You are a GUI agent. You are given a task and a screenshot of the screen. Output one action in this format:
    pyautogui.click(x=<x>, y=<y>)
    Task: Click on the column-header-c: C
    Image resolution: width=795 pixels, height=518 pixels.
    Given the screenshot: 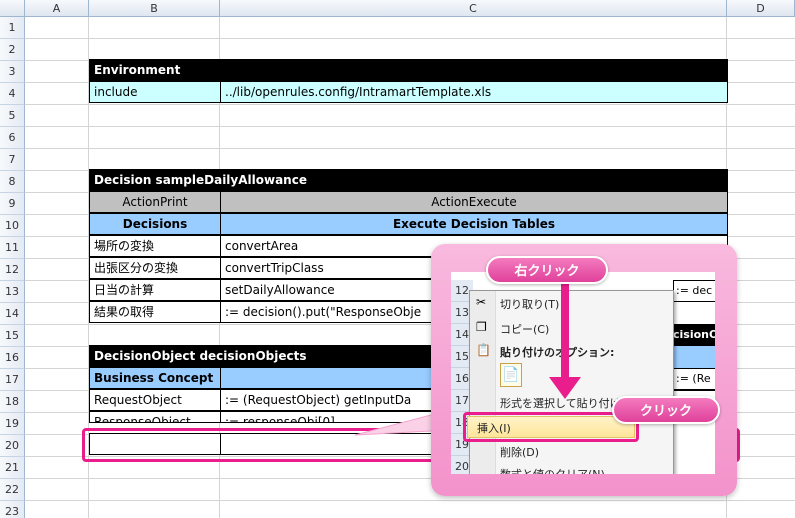 What is the action you would take?
    pyautogui.click(x=473, y=8)
    